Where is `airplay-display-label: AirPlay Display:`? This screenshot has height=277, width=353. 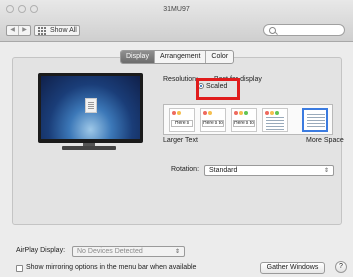
airplay-display-label: AirPlay Display: is located at coordinates (41, 250).